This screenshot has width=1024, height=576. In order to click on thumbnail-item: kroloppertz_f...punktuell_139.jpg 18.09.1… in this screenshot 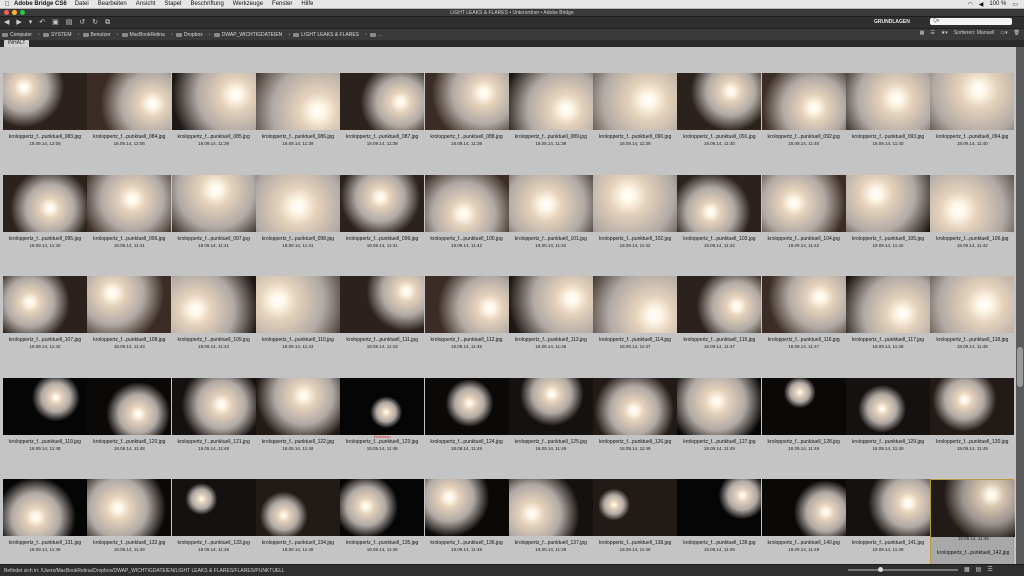, I will do `click(719, 521)`.